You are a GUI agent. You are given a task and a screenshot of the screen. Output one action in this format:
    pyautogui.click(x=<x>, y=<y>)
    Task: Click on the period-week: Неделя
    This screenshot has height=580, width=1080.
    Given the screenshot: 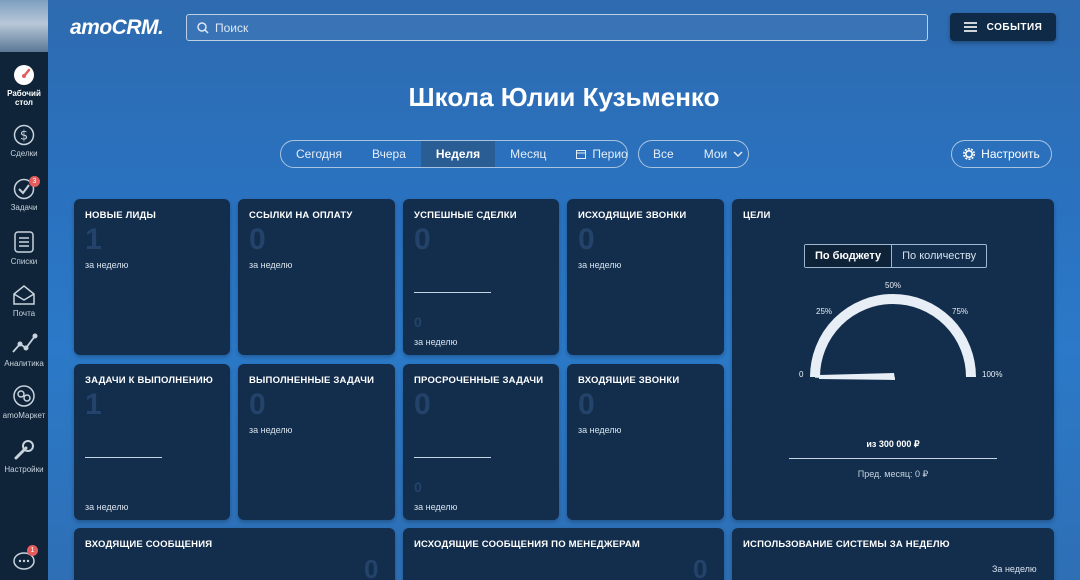 What is the action you would take?
    pyautogui.click(x=458, y=154)
    